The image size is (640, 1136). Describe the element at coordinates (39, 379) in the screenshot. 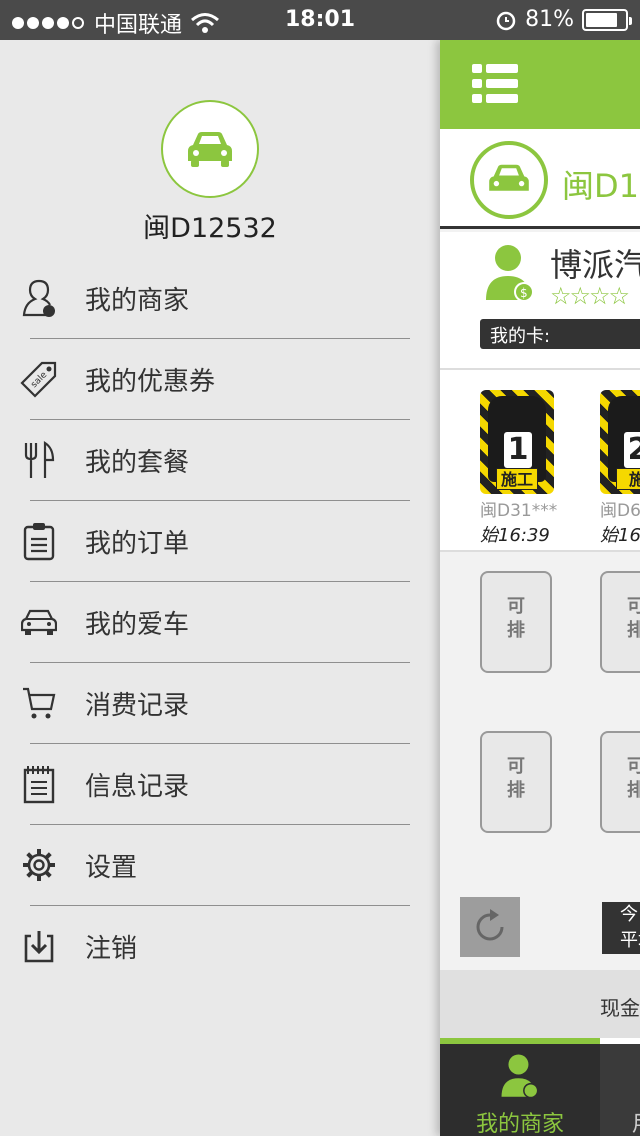

I see `sale-tag-icon: sale` at that location.